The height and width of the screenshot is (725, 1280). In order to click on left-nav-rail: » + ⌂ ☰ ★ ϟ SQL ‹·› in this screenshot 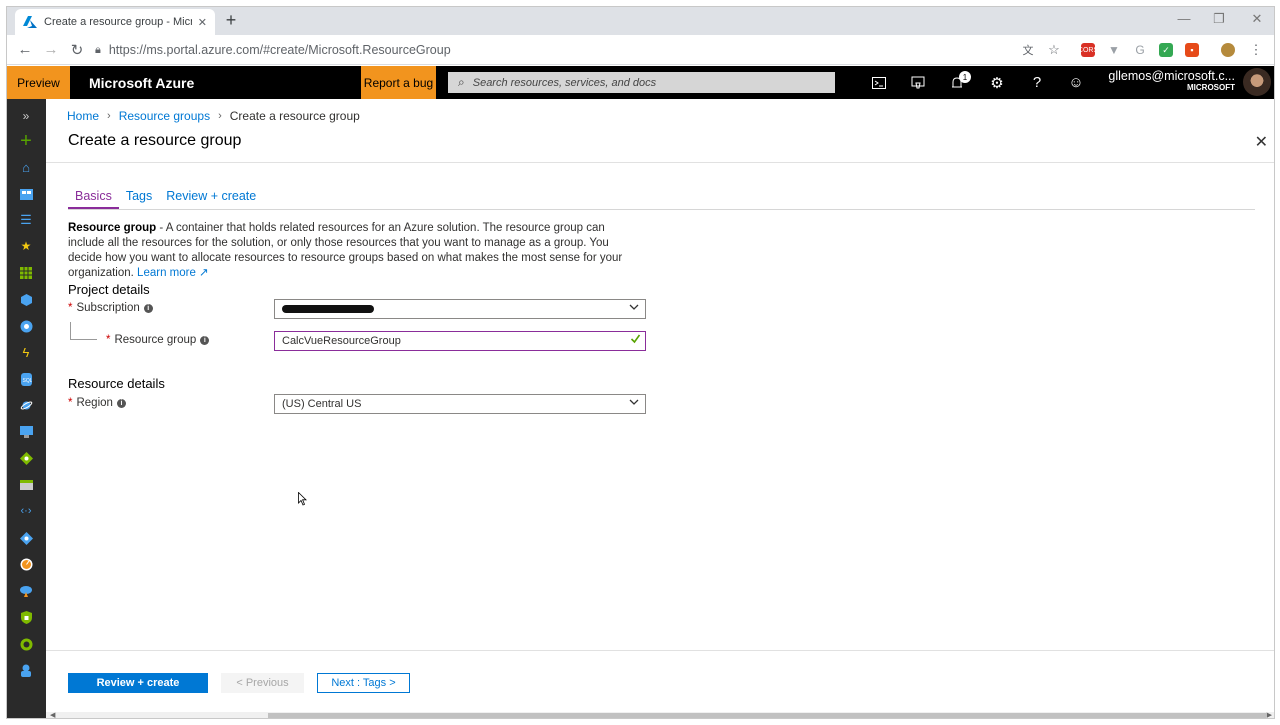, I will do `click(26, 408)`.